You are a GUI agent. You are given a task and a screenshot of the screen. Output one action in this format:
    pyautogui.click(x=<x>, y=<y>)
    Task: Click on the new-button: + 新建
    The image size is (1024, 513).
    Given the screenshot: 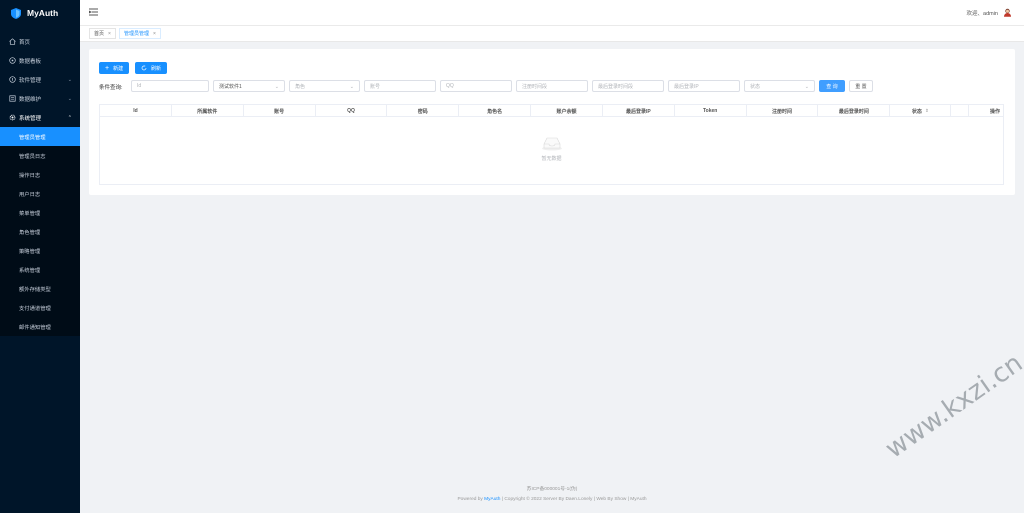 What is the action you would take?
    pyautogui.click(x=114, y=68)
    